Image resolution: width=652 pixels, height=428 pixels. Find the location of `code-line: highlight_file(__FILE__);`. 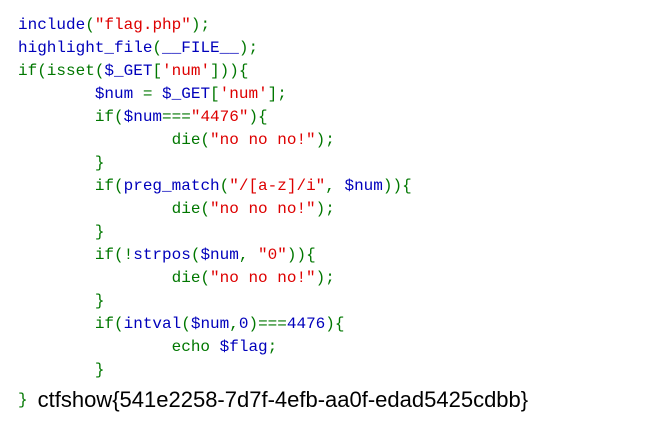

code-line: highlight_file(__FILE__); is located at coordinates (215, 48).